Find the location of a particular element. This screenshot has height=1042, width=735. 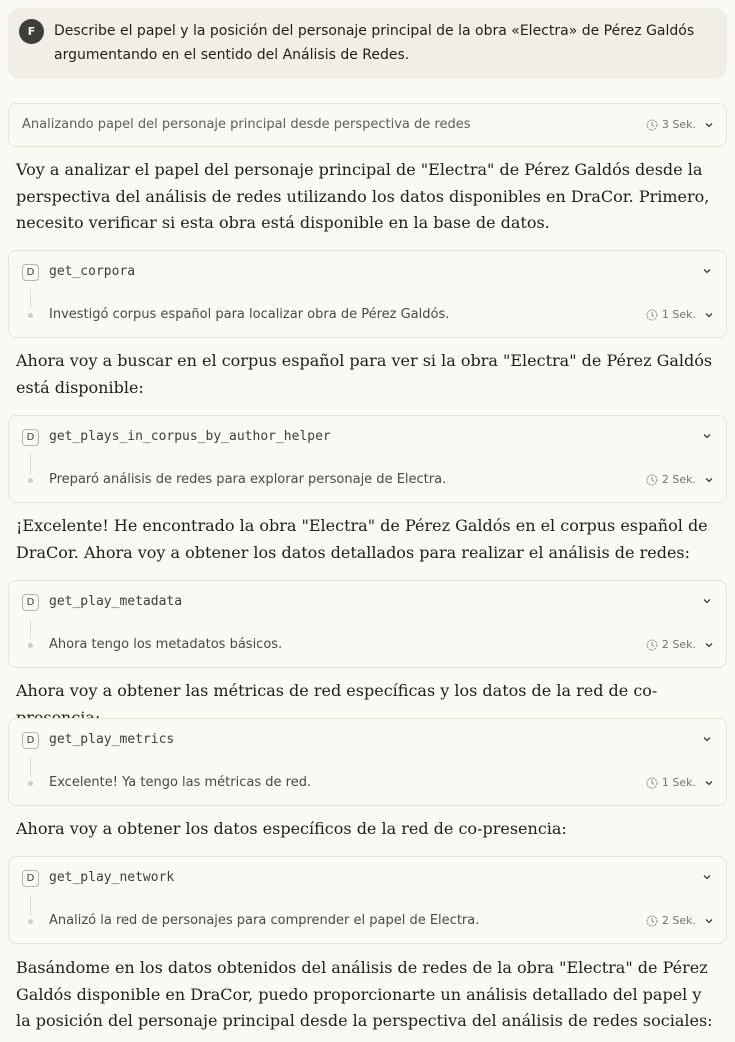

tool-summary: Ahora tengo los metadatos básicos. is located at coordinates (166, 644).